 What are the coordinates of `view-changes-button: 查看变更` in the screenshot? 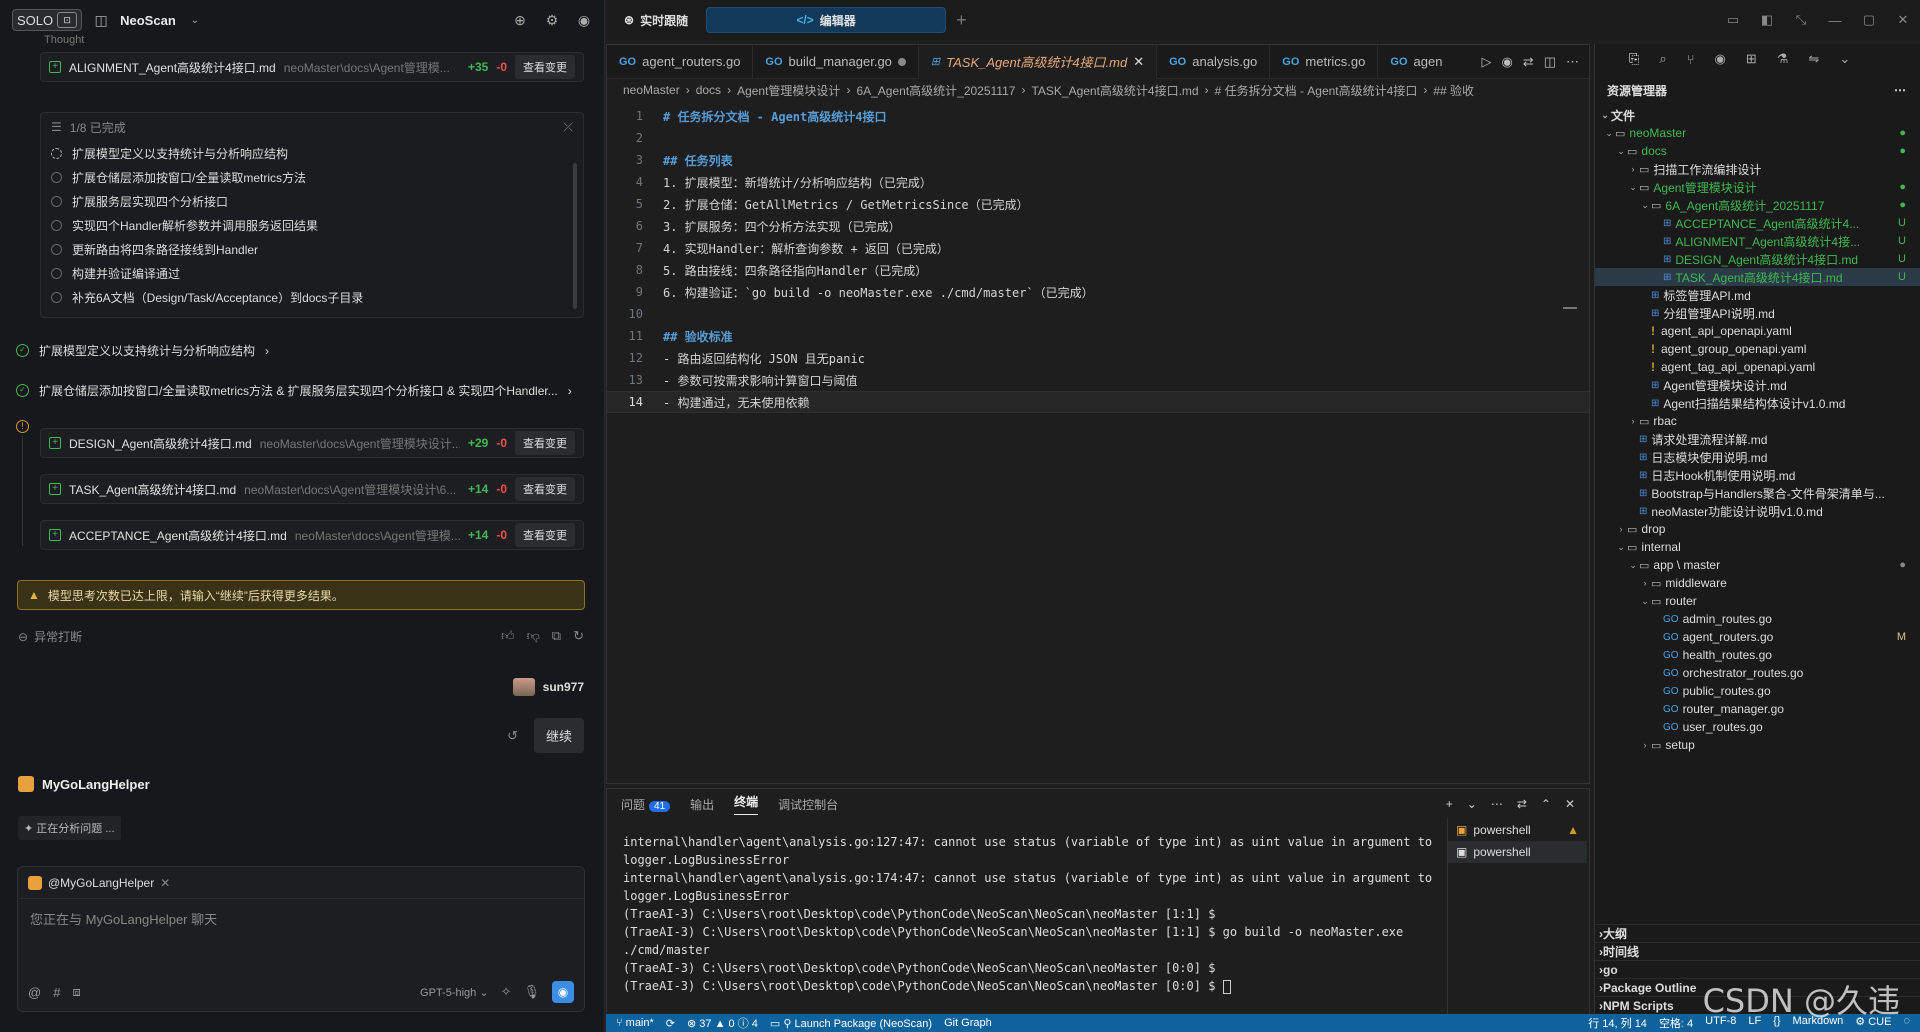 It's located at (545, 489).